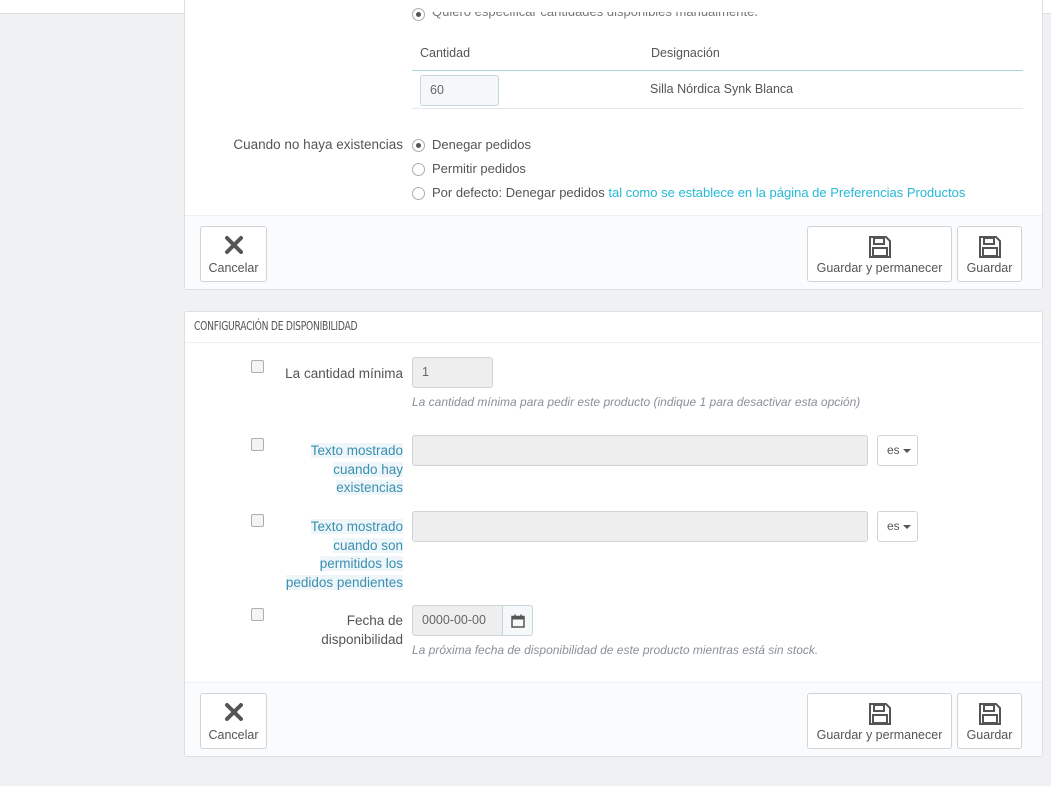 This screenshot has width=1051, height=786. I want to click on min-qty-label: La cantidad mínima, so click(344, 373).